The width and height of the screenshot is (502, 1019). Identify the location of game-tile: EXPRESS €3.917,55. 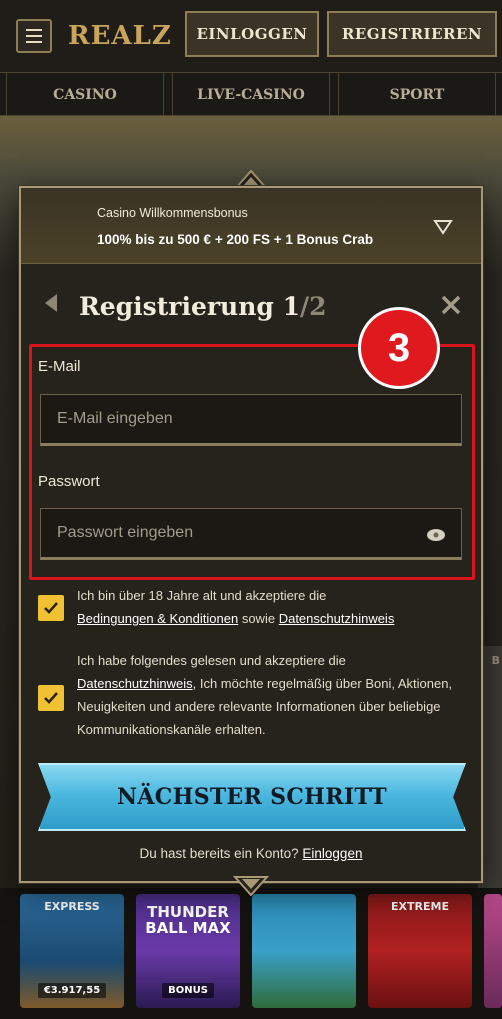
(72, 951).